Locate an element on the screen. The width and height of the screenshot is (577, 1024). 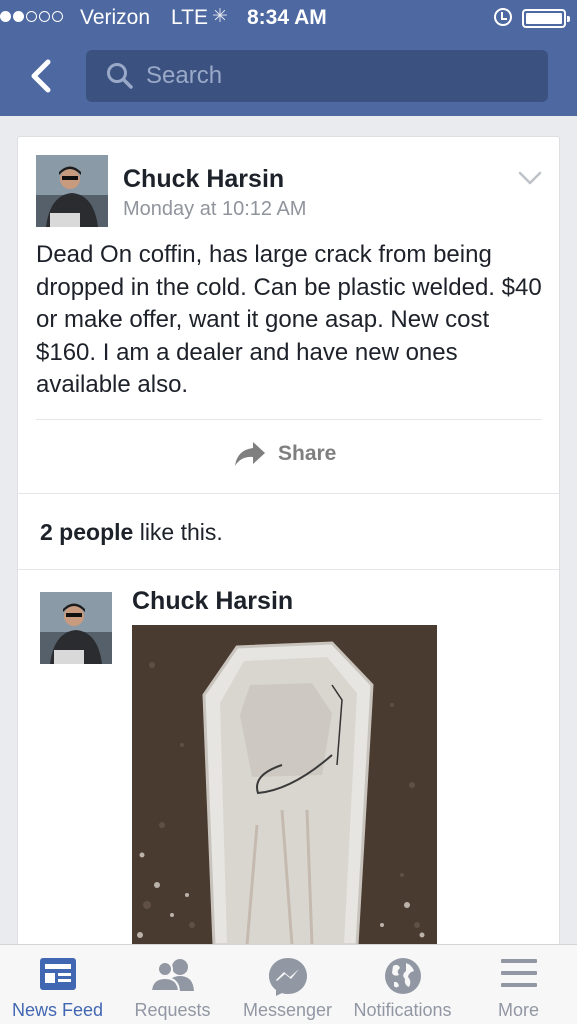
author-avatar is located at coordinates (72, 191).